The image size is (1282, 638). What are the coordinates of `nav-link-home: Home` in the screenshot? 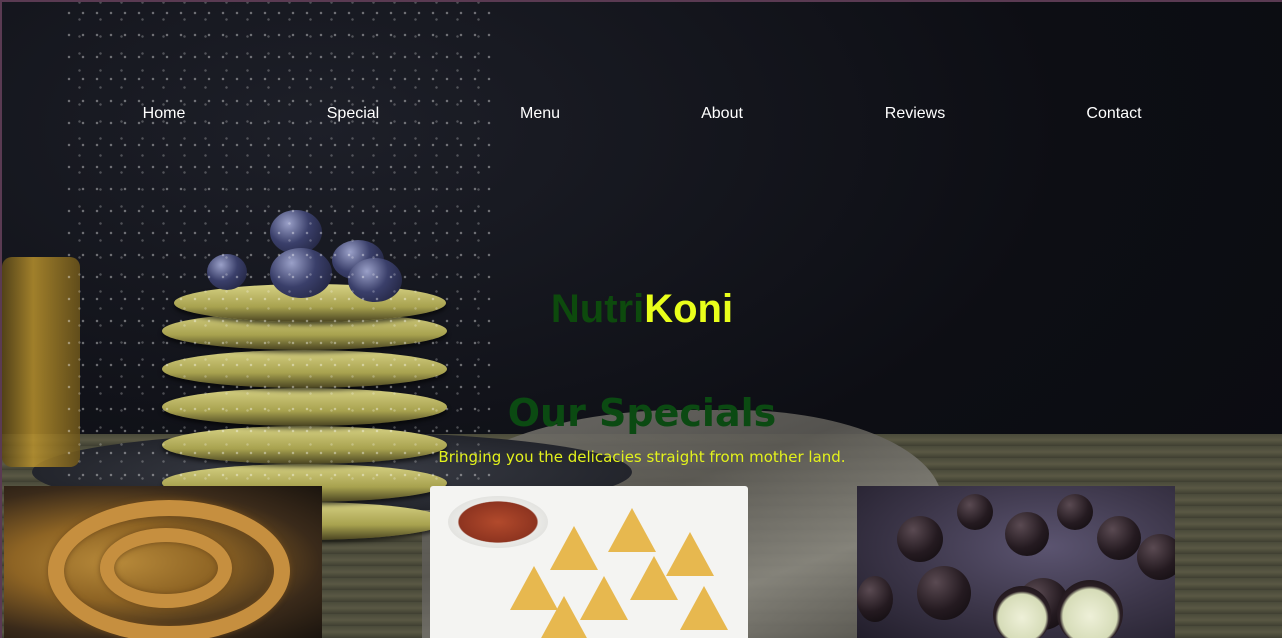 It's located at (164, 114).